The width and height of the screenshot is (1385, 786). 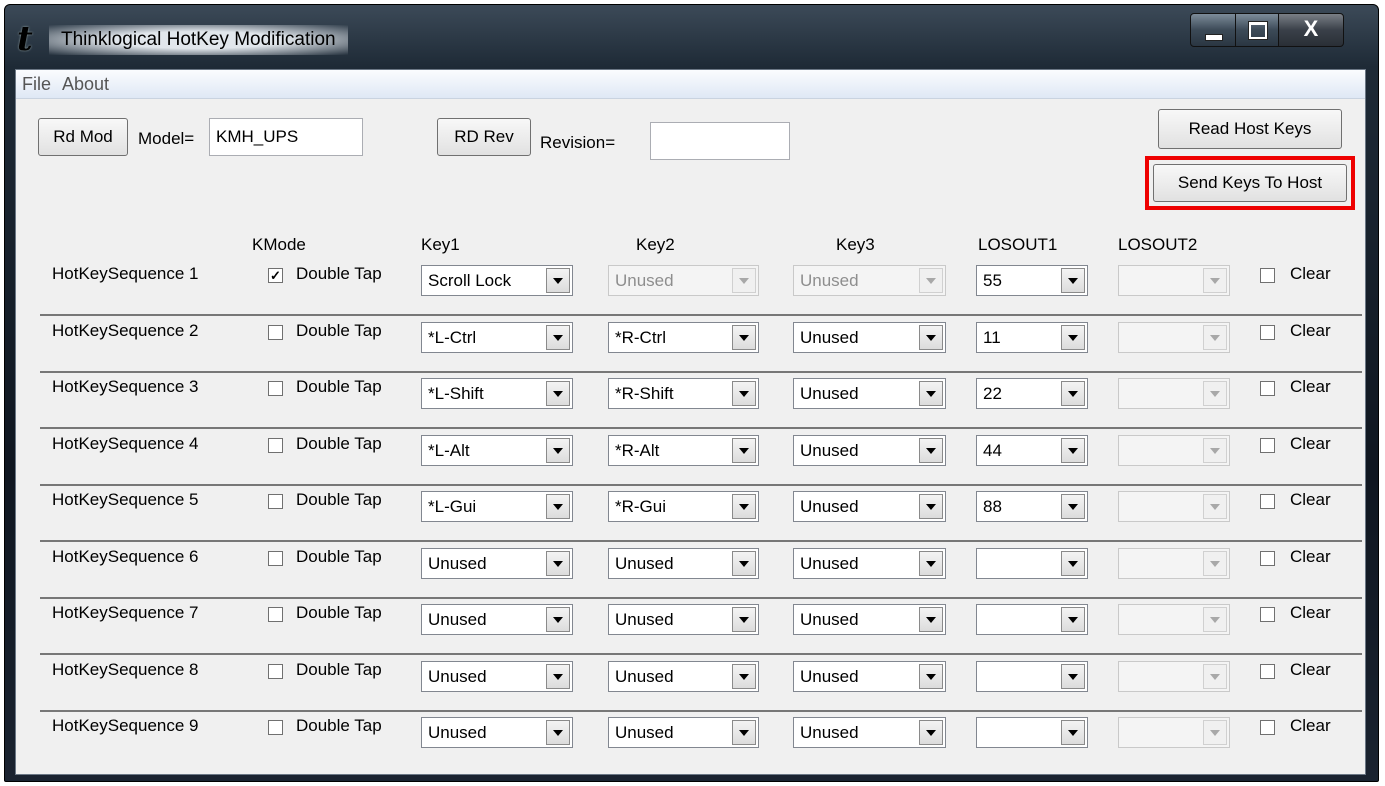 I want to click on model-field, so click(x=286, y=137).